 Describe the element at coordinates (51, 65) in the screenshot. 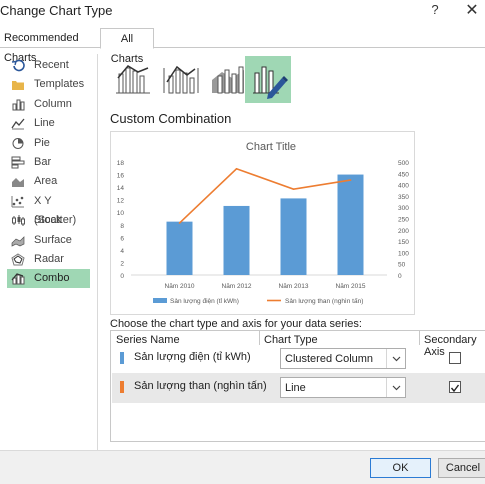

I see `sidebar-item-label: Recent` at that location.